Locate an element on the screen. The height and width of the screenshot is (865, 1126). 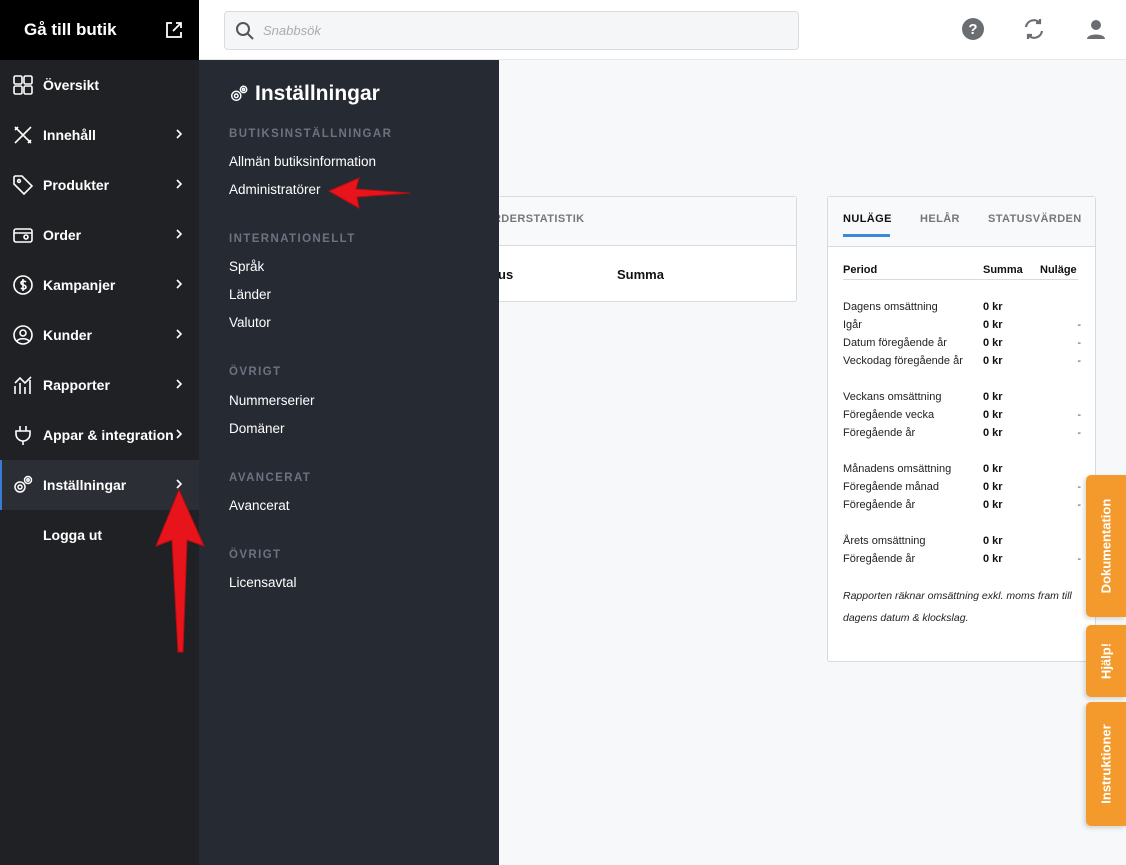
tab-nulage: NULÄGE is located at coordinates (867, 219).